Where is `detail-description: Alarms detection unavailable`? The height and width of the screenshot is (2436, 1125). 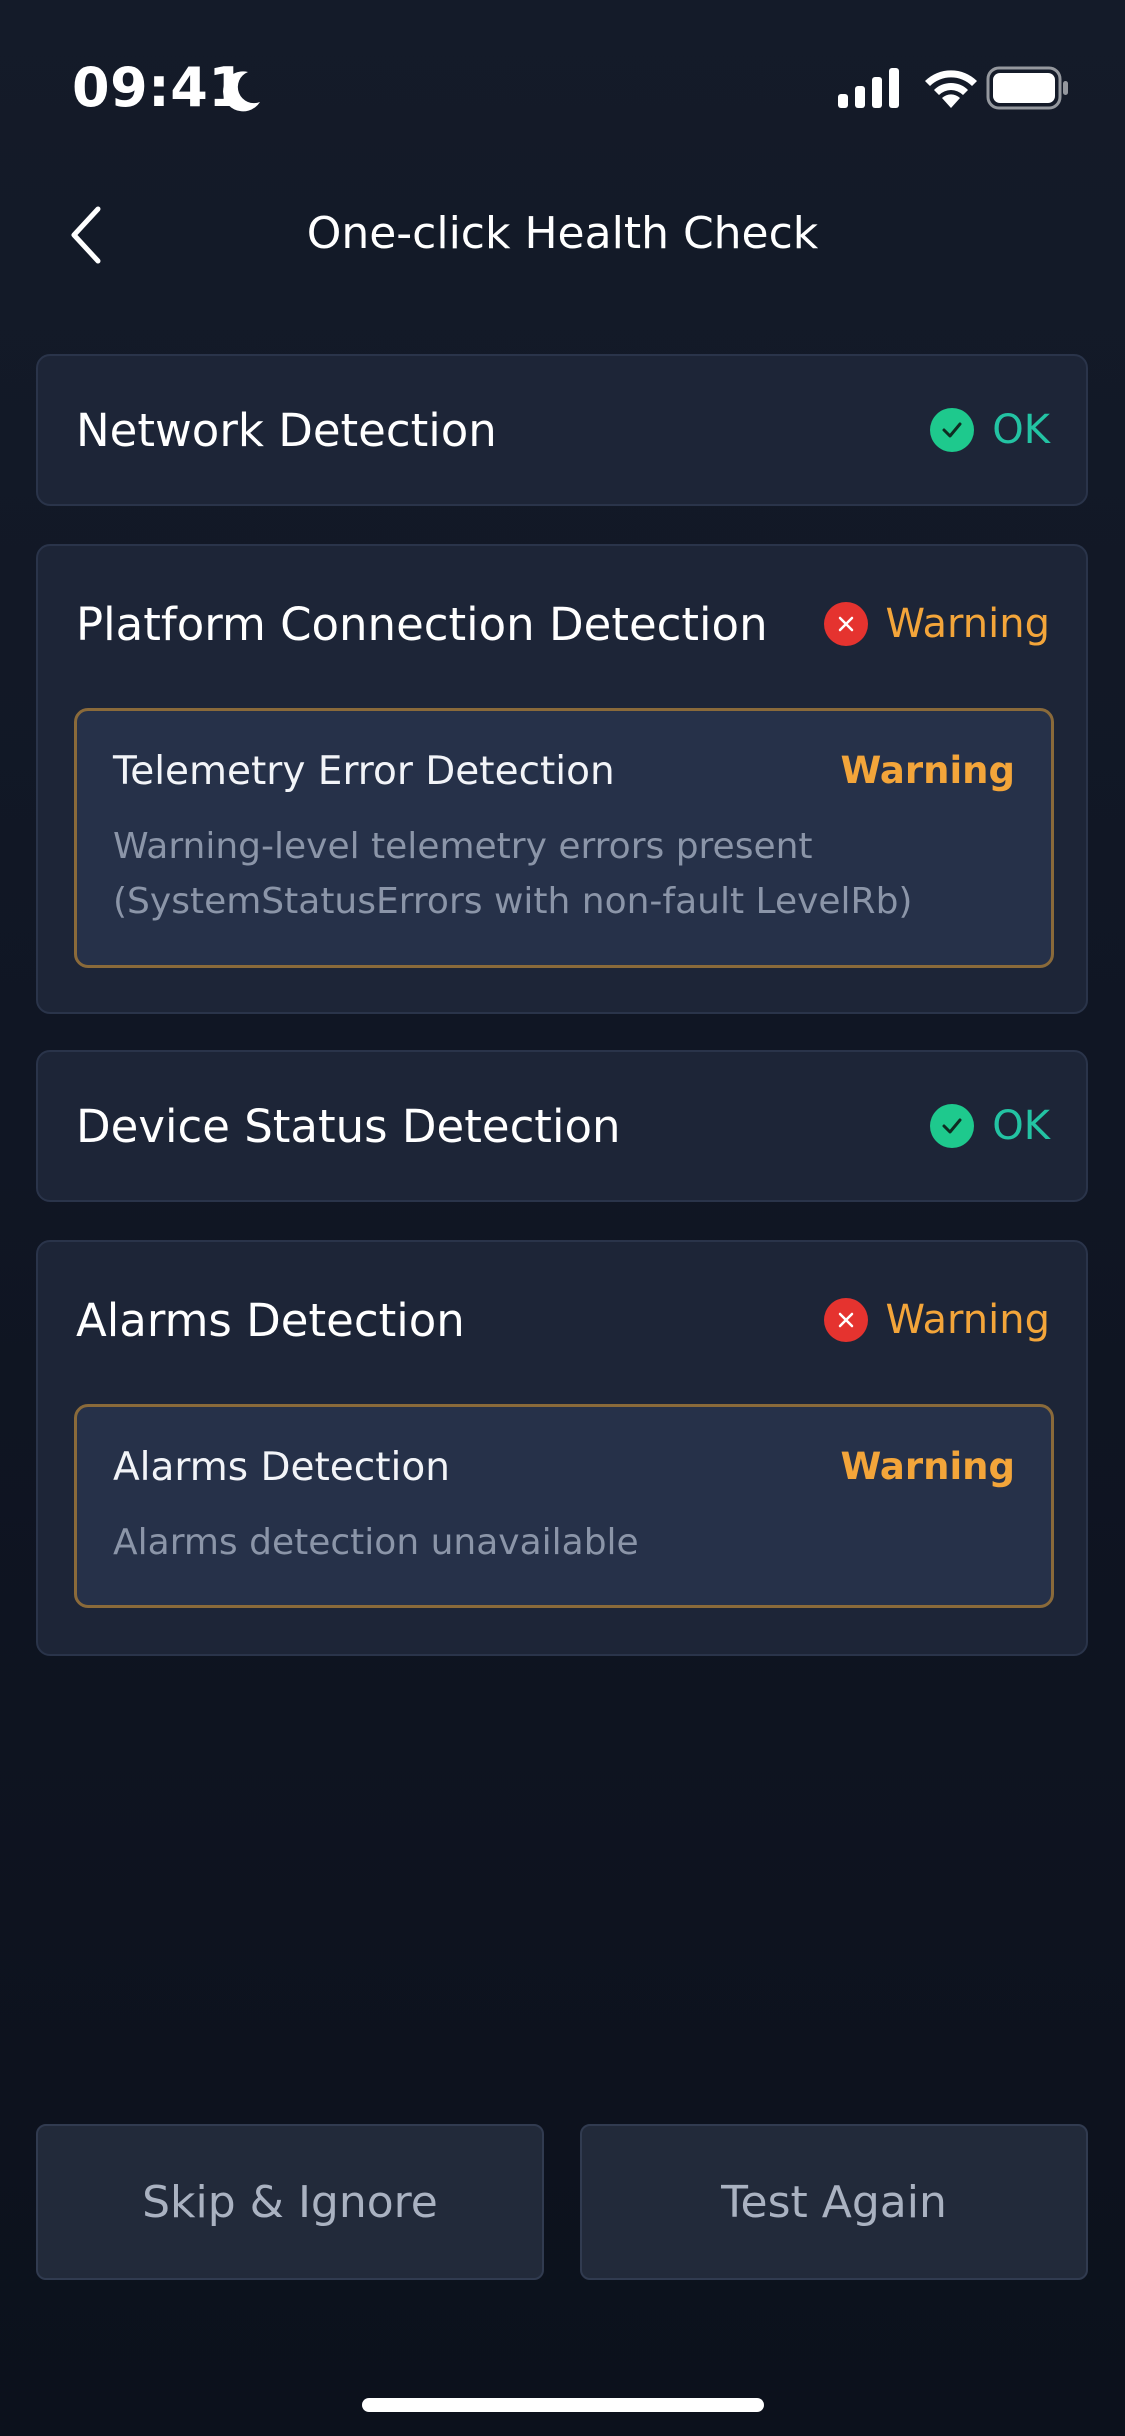
detail-description: Alarms detection unavailable is located at coordinates (564, 1542).